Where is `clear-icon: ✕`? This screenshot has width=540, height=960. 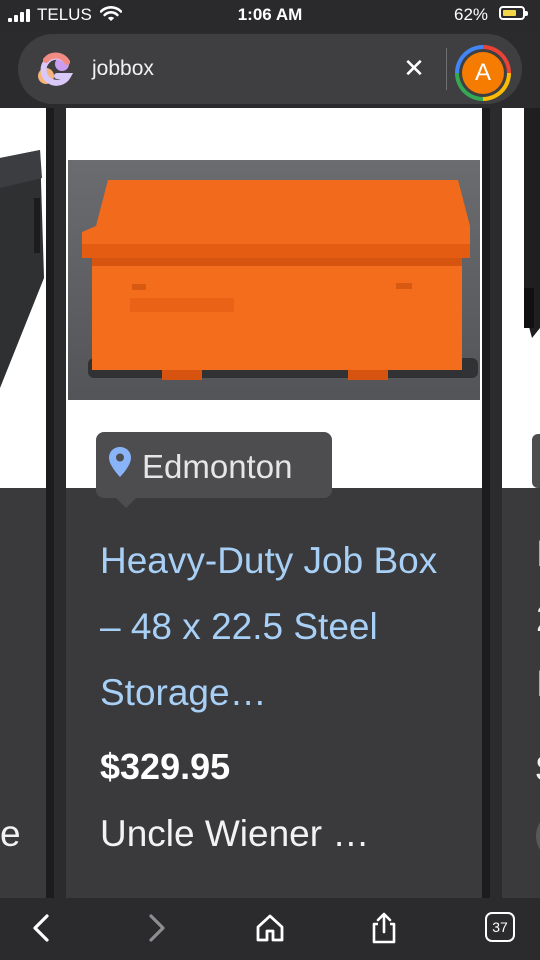
clear-icon: ✕ is located at coordinates (414, 68).